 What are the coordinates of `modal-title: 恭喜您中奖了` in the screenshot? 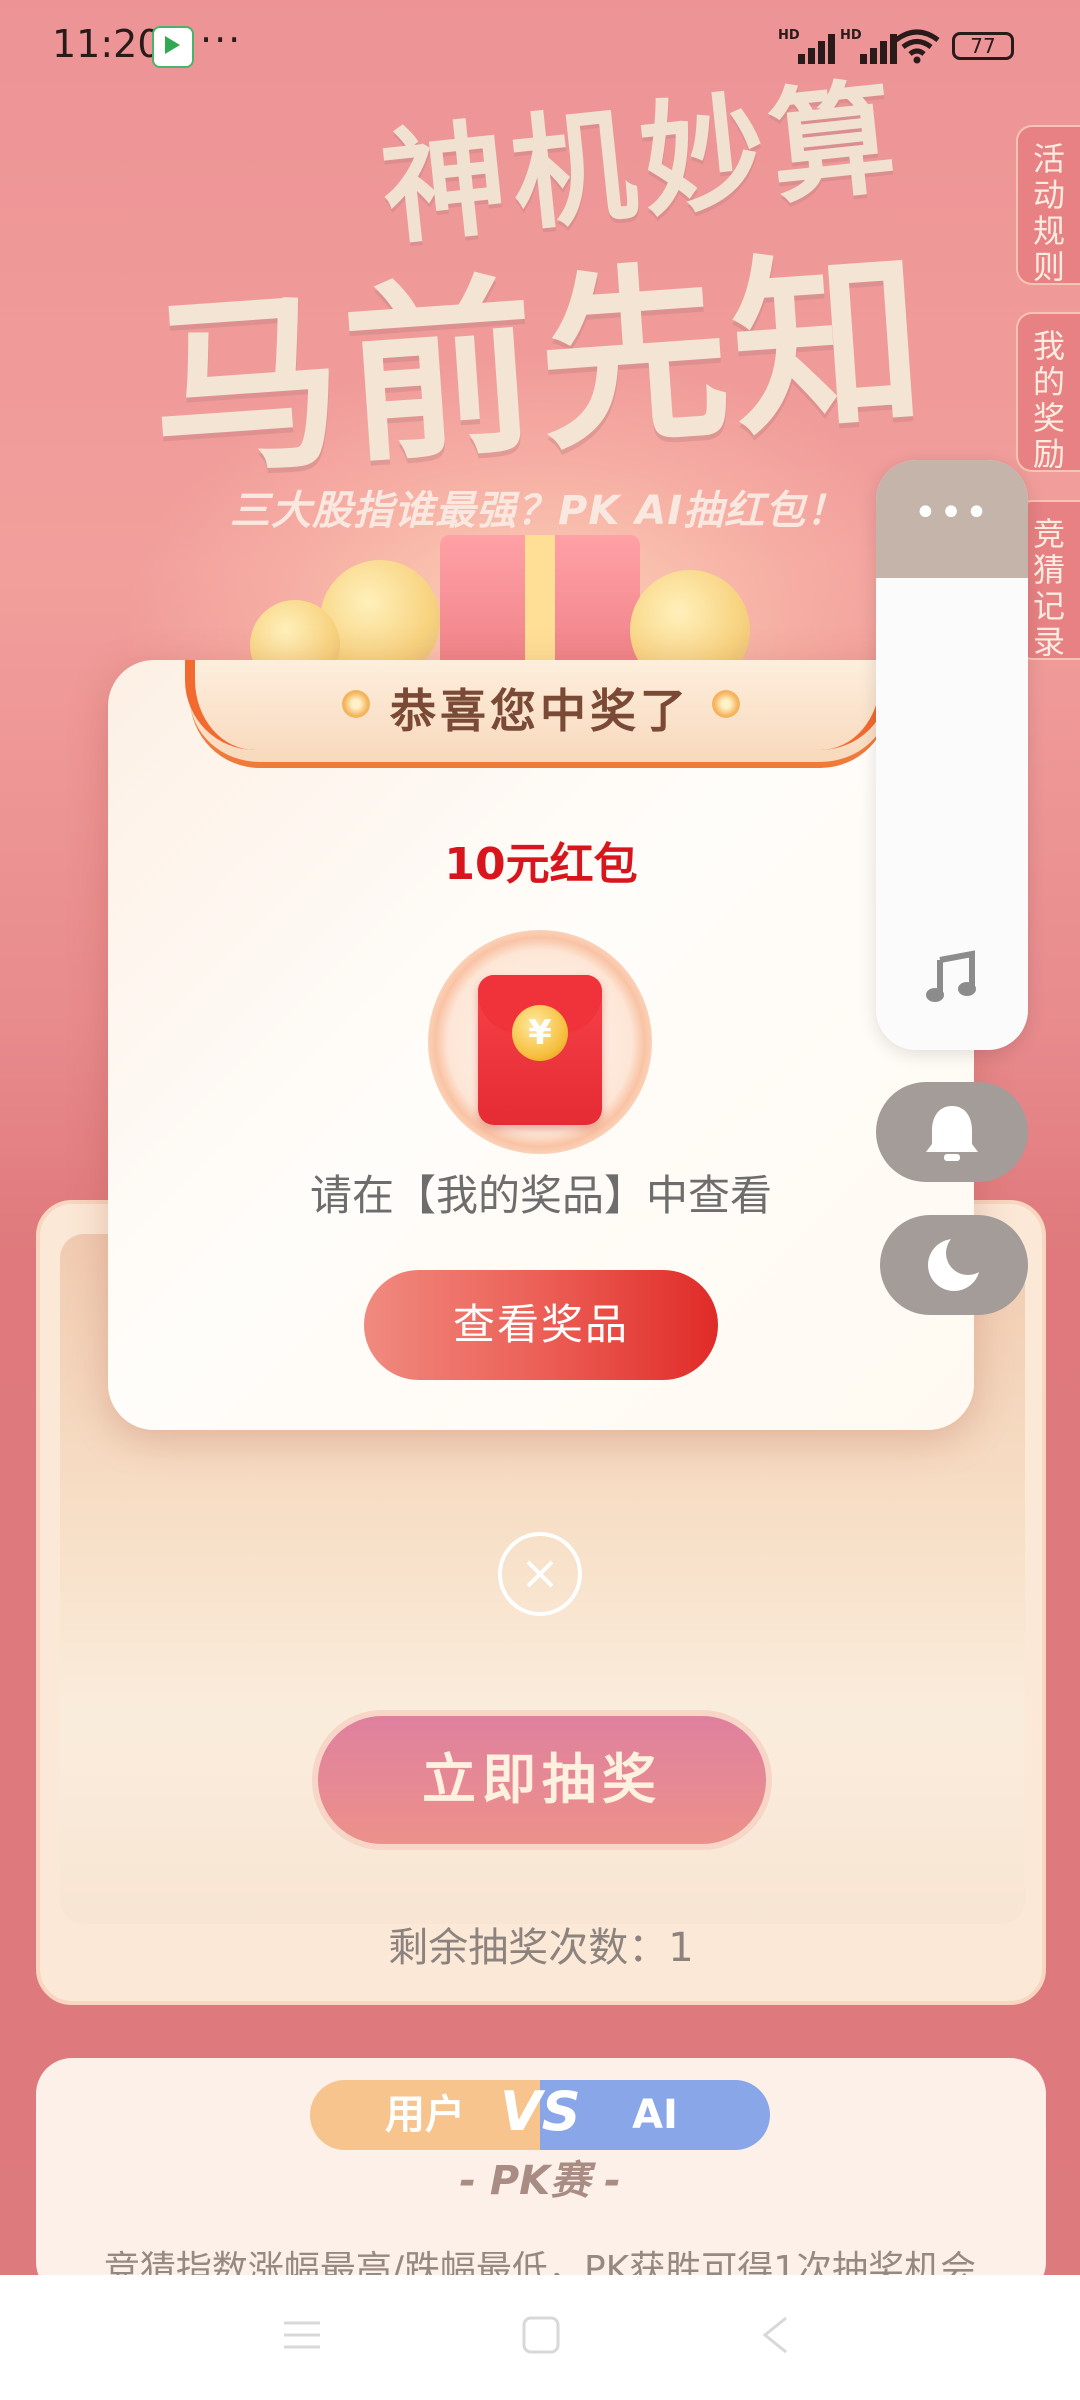 It's located at (540, 711).